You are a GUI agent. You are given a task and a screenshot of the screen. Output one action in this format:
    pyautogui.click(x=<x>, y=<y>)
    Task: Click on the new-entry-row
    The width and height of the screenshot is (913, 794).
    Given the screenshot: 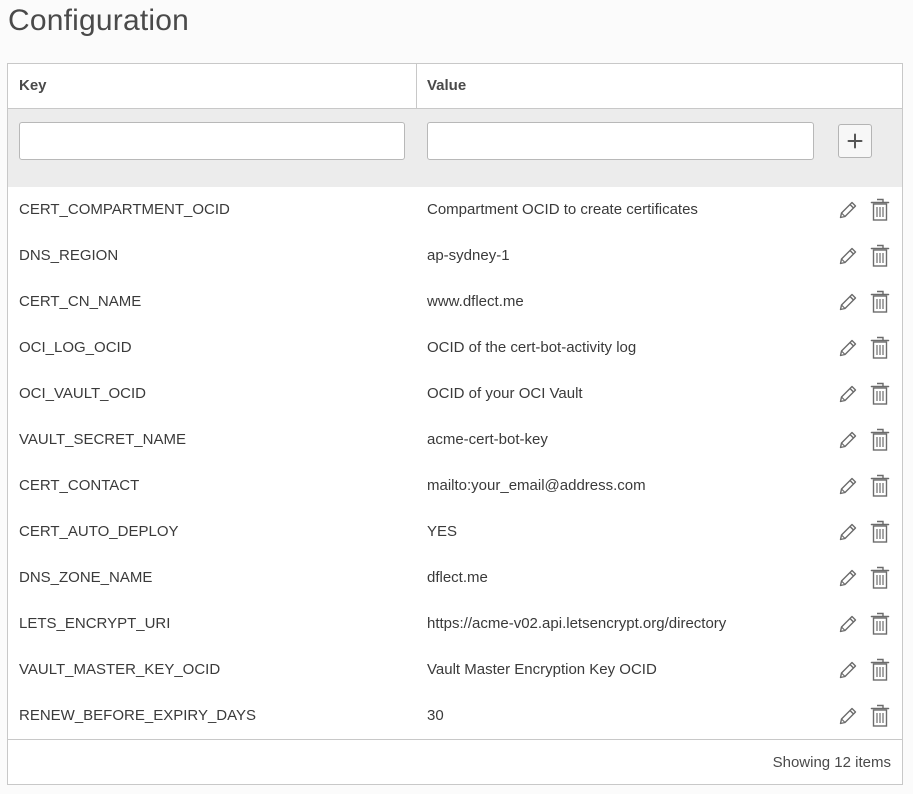 What is the action you would take?
    pyautogui.click(x=455, y=148)
    